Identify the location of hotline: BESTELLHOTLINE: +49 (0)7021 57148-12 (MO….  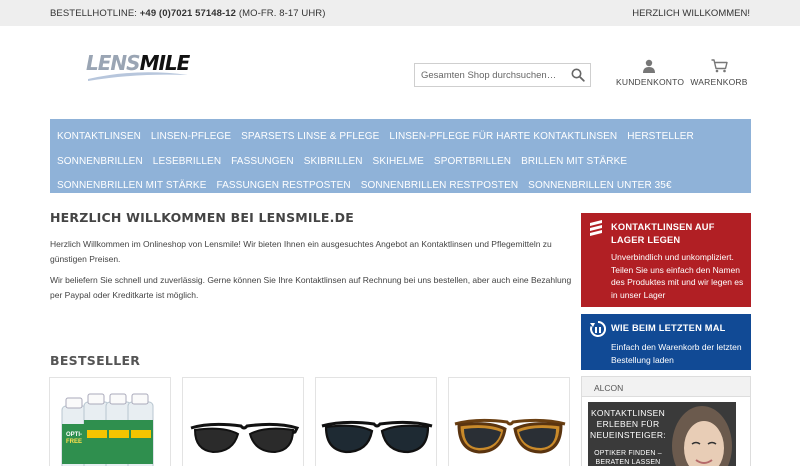
(188, 13).